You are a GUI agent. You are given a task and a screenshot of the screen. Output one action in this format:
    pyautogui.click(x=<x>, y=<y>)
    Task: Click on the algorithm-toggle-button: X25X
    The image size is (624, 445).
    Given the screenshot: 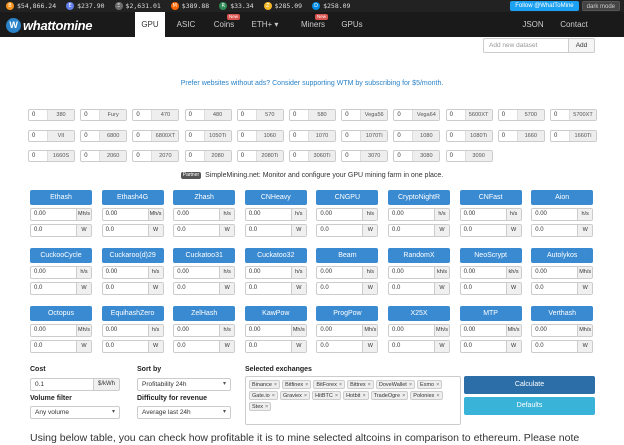 What is the action you would take?
    pyautogui.click(x=419, y=313)
    